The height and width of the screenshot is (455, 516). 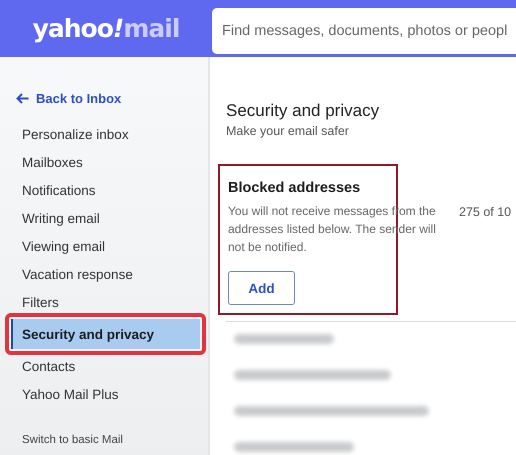 What do you see at coordinates (72, 28) in the screenshot?
I see `logo-wordmark: yahoo` at bounding box center [72, 28].